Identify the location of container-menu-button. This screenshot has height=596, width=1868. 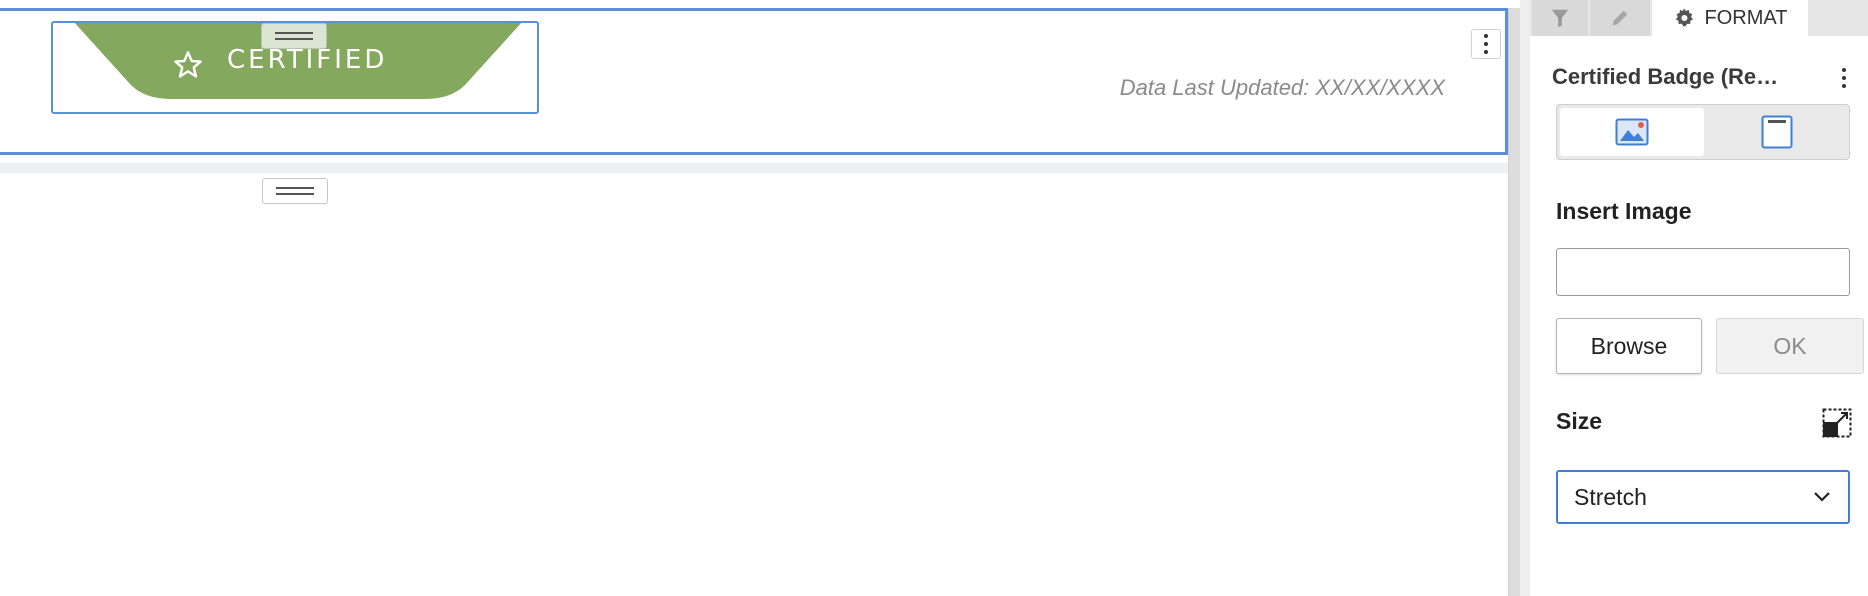
(1486, 44).